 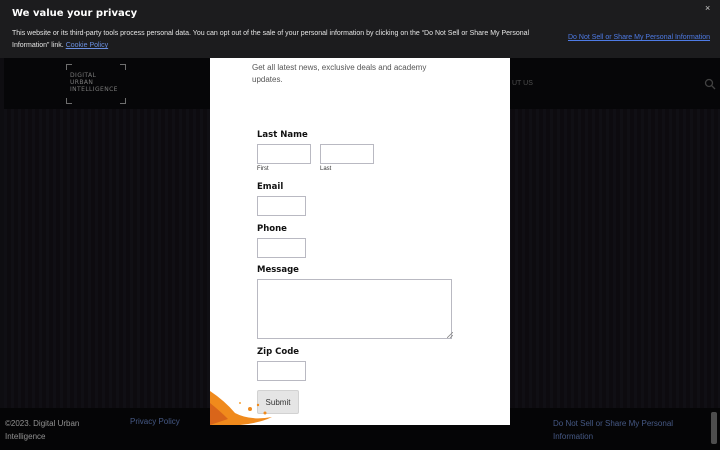 I want to click on phone-label: Phone, so click(x=272, y=229).